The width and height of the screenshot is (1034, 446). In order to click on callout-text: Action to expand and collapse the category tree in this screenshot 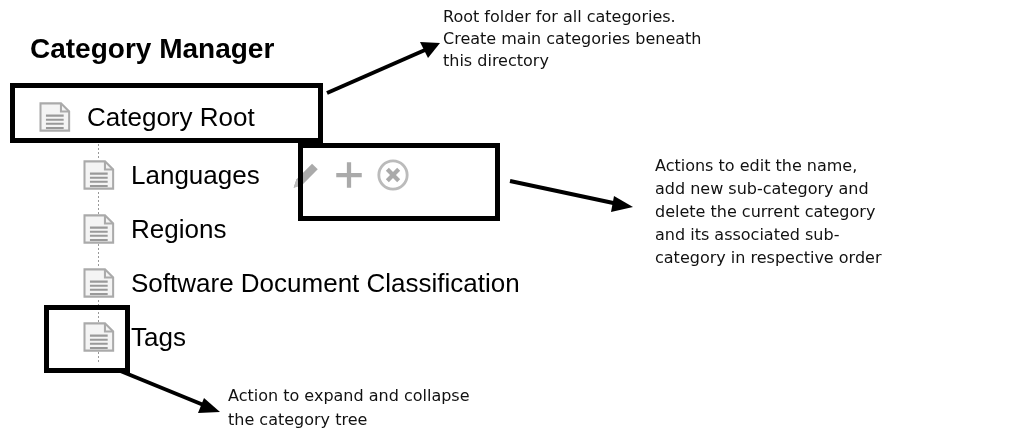, I will do `click(349, 408)`.